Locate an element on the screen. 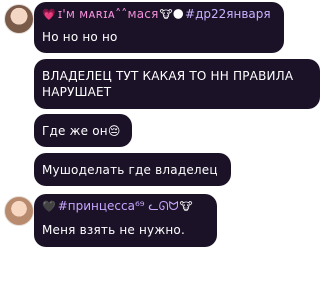  author-name: #принцесса⁶⁹ ᓚᘏᗢ is located at coordinates (118, 206).